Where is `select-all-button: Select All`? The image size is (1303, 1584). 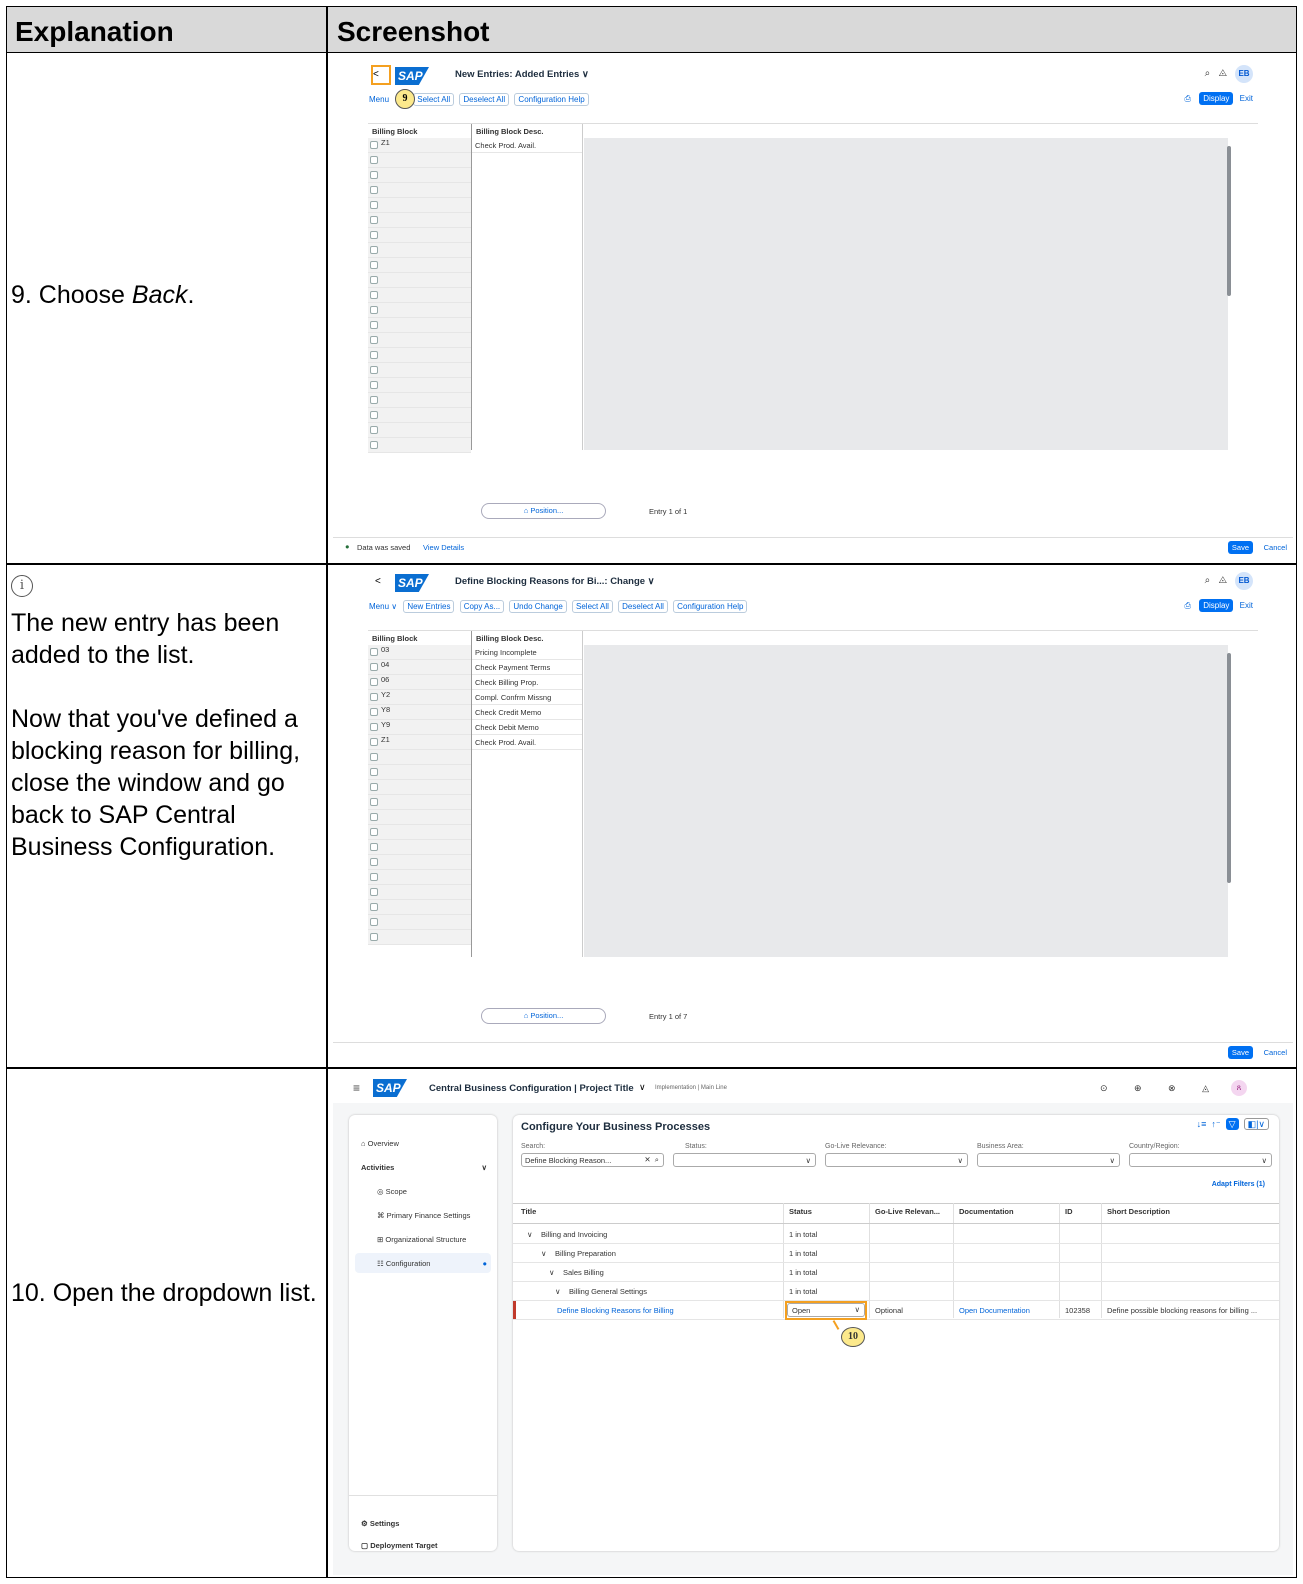
select-all-button: Select All is located at coordinates (434, 99).